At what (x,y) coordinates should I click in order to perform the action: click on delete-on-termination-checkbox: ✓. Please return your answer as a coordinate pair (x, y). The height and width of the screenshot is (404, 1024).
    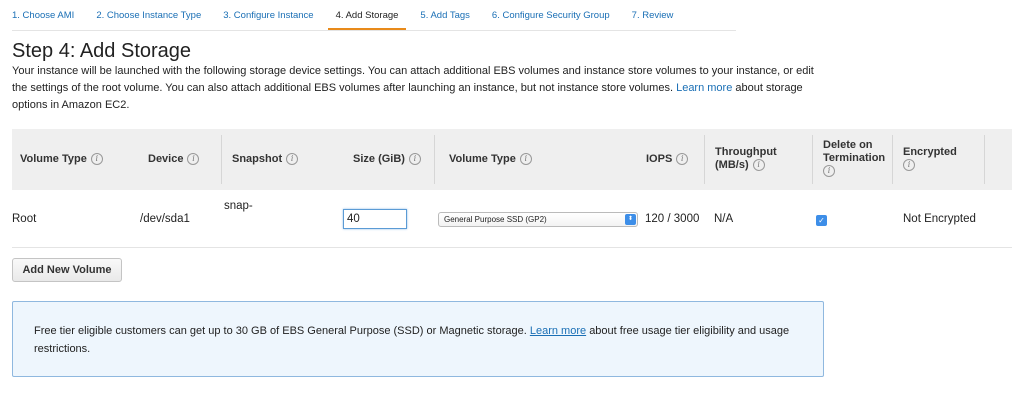
    Looking at the image, I should click on (821, 220).